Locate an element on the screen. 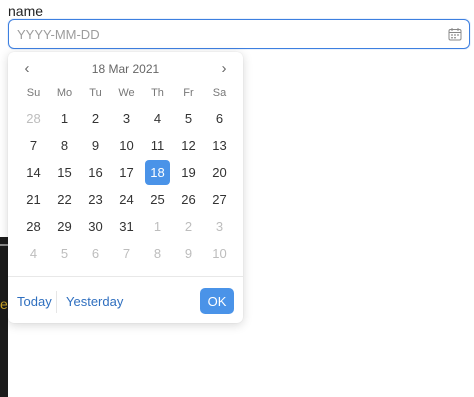 The height and width of the screenshot is (397, 474). weekday-label: Mo is located at coordinates (64, 93).